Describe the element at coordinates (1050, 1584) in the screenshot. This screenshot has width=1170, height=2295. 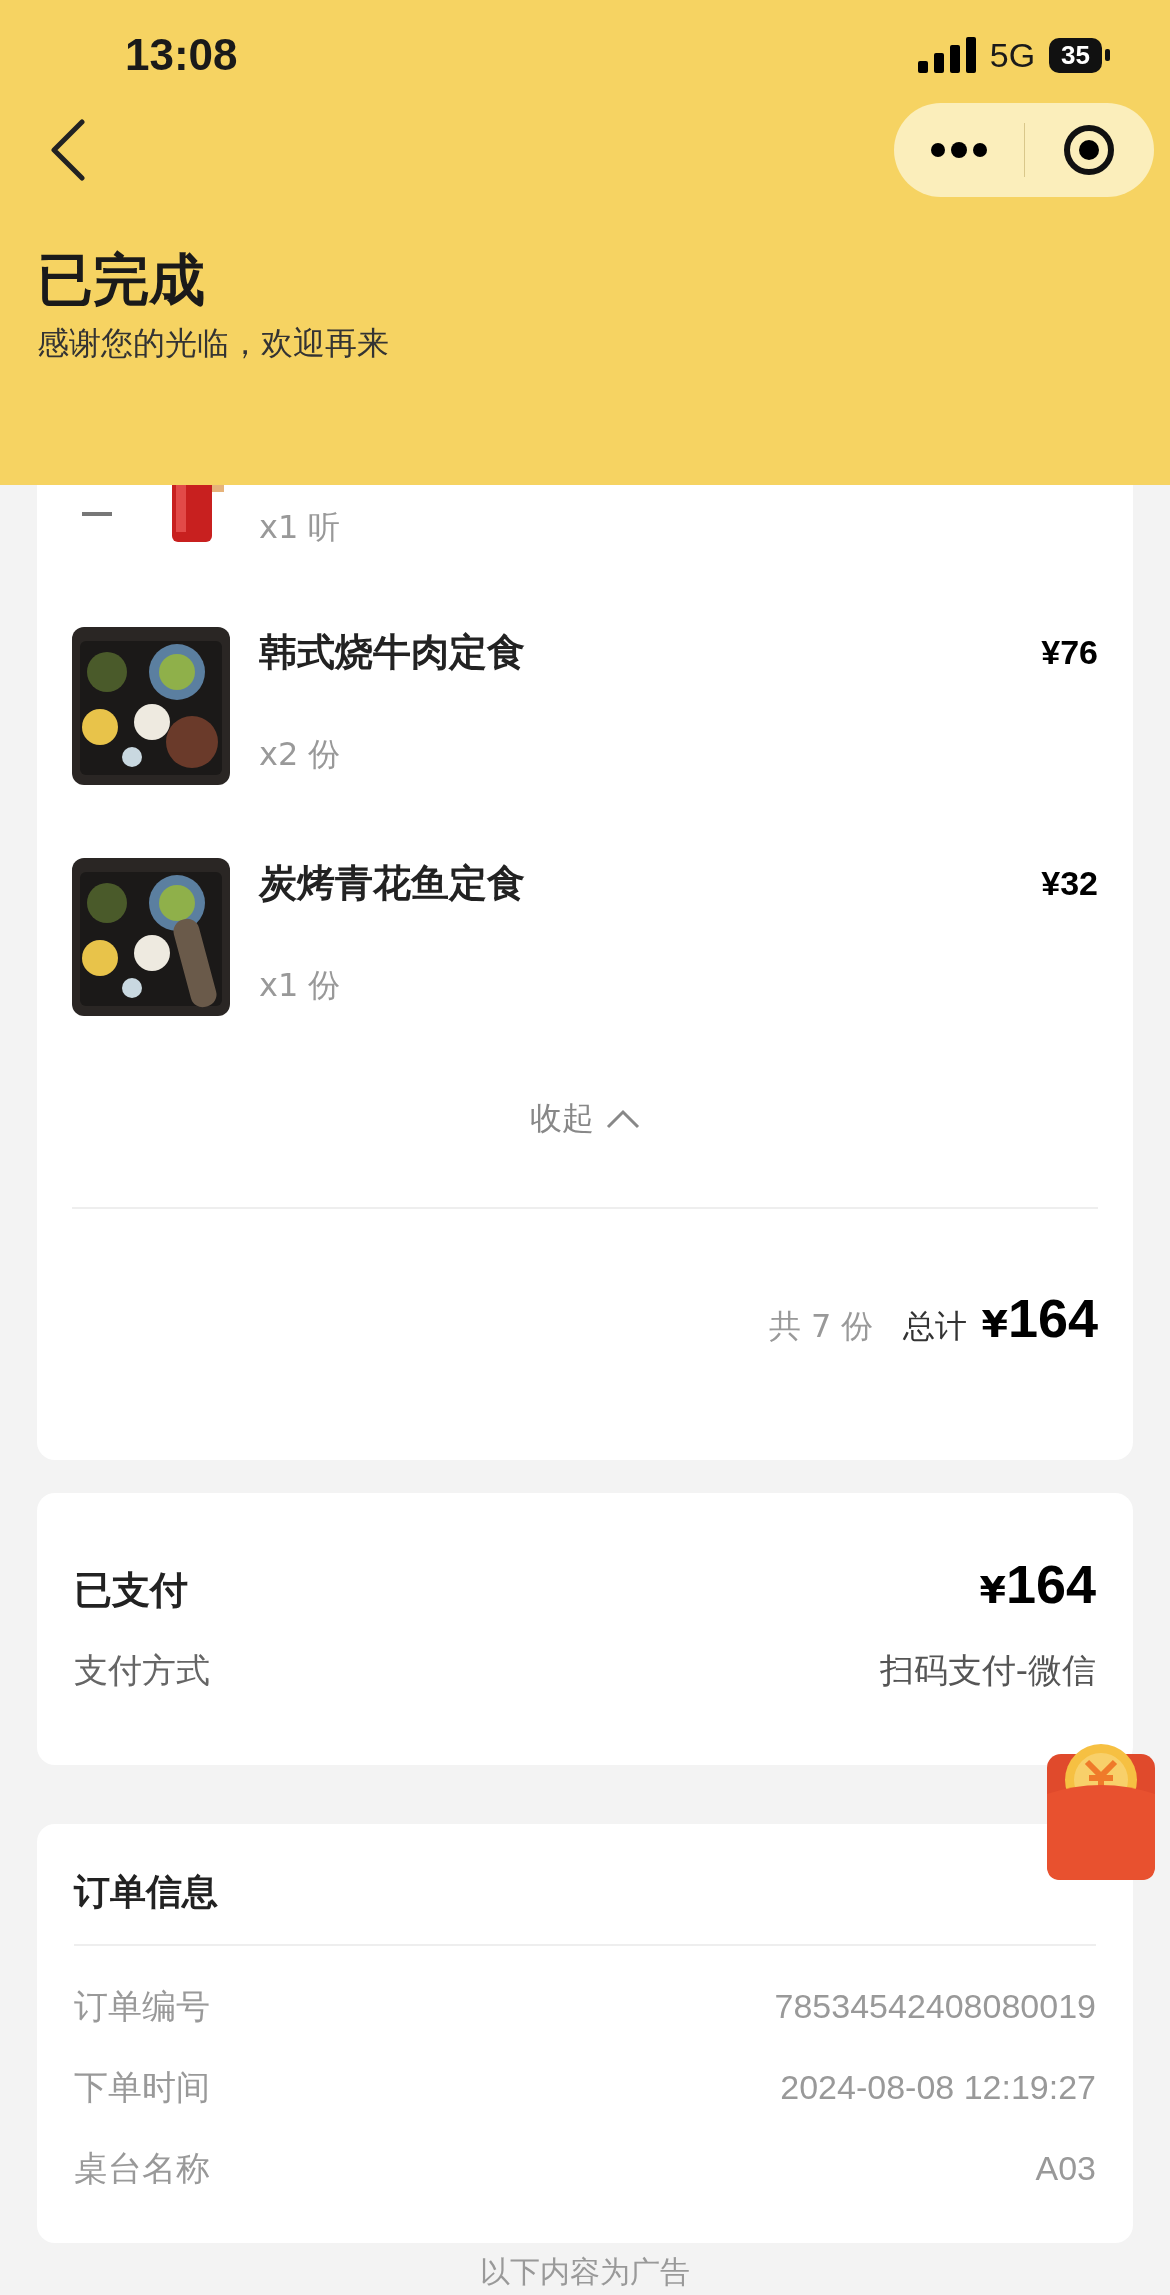
I see `paid-amount: 164` at that location.